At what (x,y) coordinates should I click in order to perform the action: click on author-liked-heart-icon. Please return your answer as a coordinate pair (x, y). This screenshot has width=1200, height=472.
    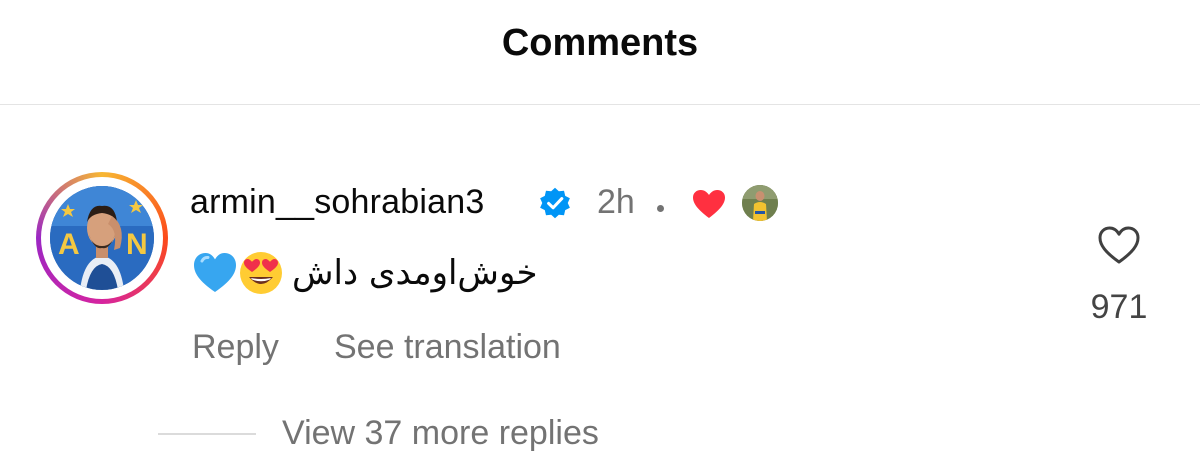
    Looking at the image, I should click on (709, 204).